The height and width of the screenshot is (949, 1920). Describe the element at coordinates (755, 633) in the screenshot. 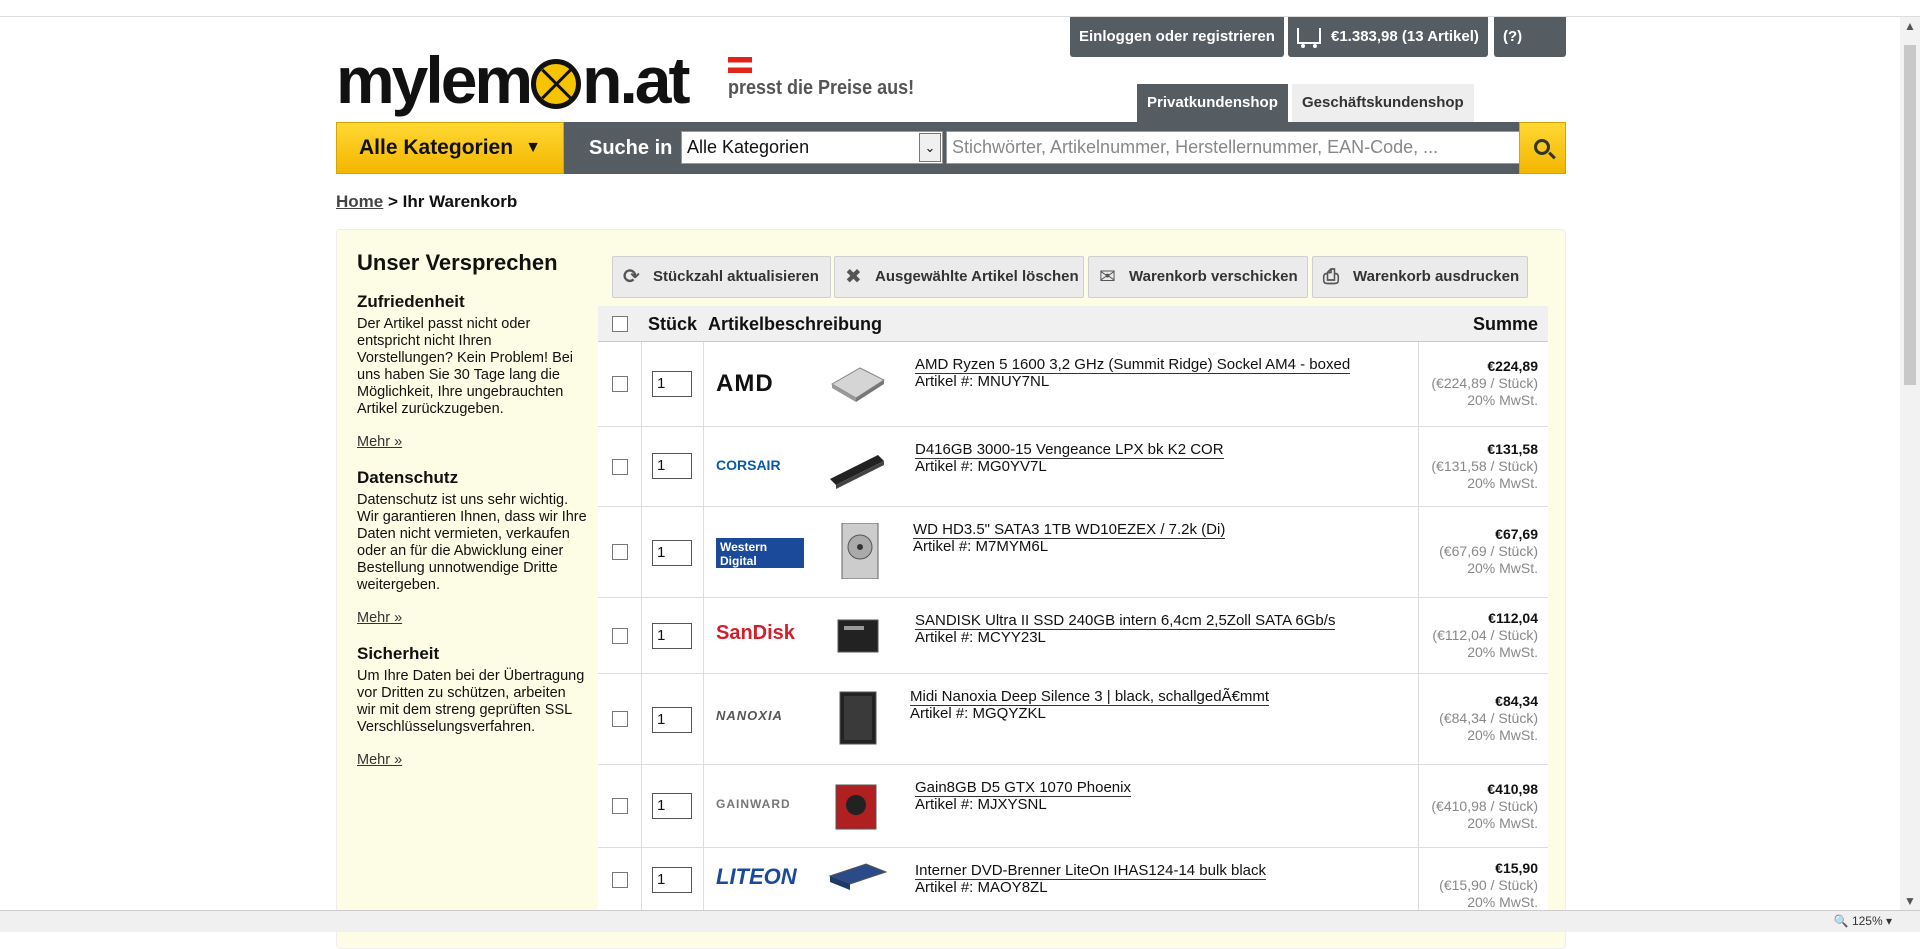

I see `brand-logo-sandisk: SanDisk` at that location.